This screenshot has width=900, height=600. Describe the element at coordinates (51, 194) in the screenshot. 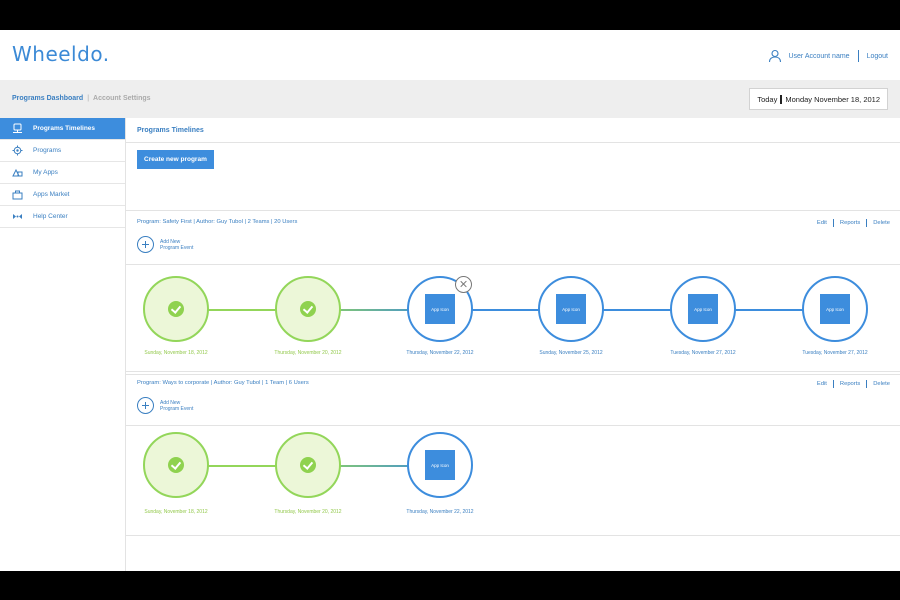

I see `sidebar-item-label: Apps Market` at that location.